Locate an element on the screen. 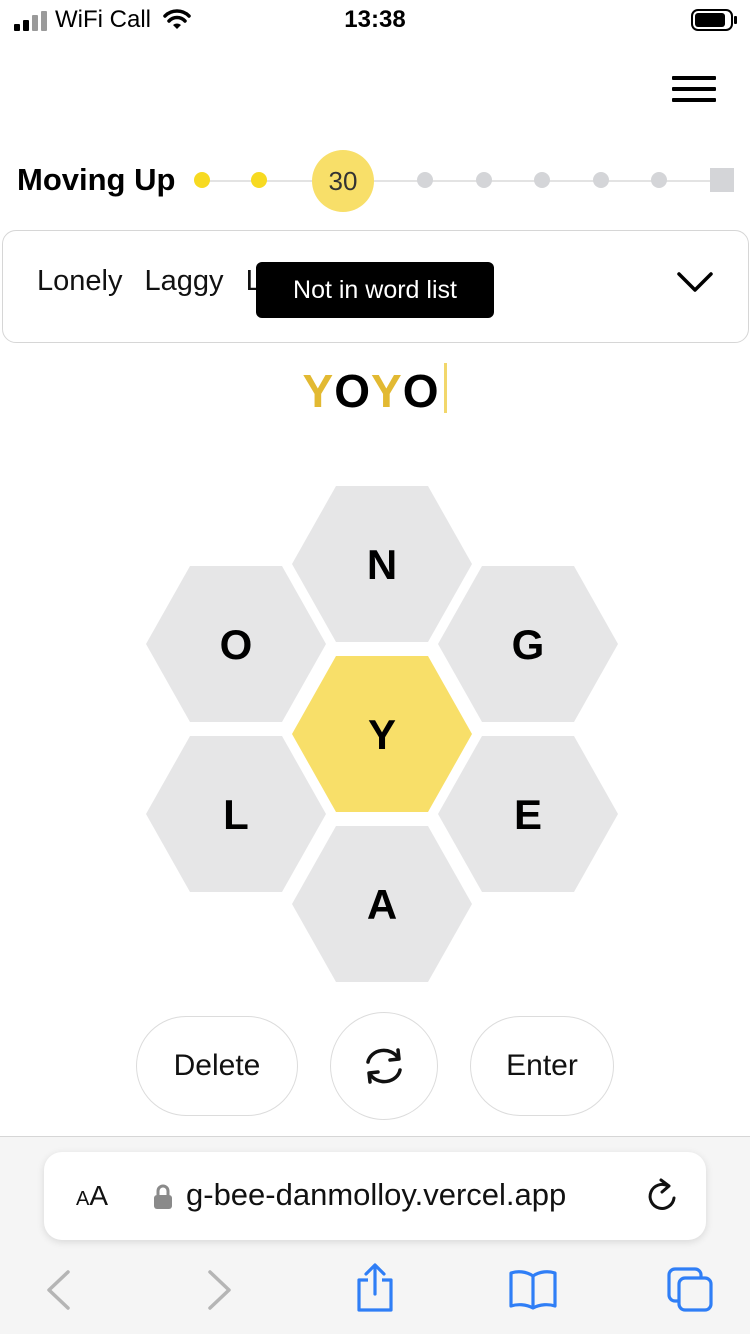 The image size is (750, 1334). text-size-button: AA is located at coordinates (92, 1196).